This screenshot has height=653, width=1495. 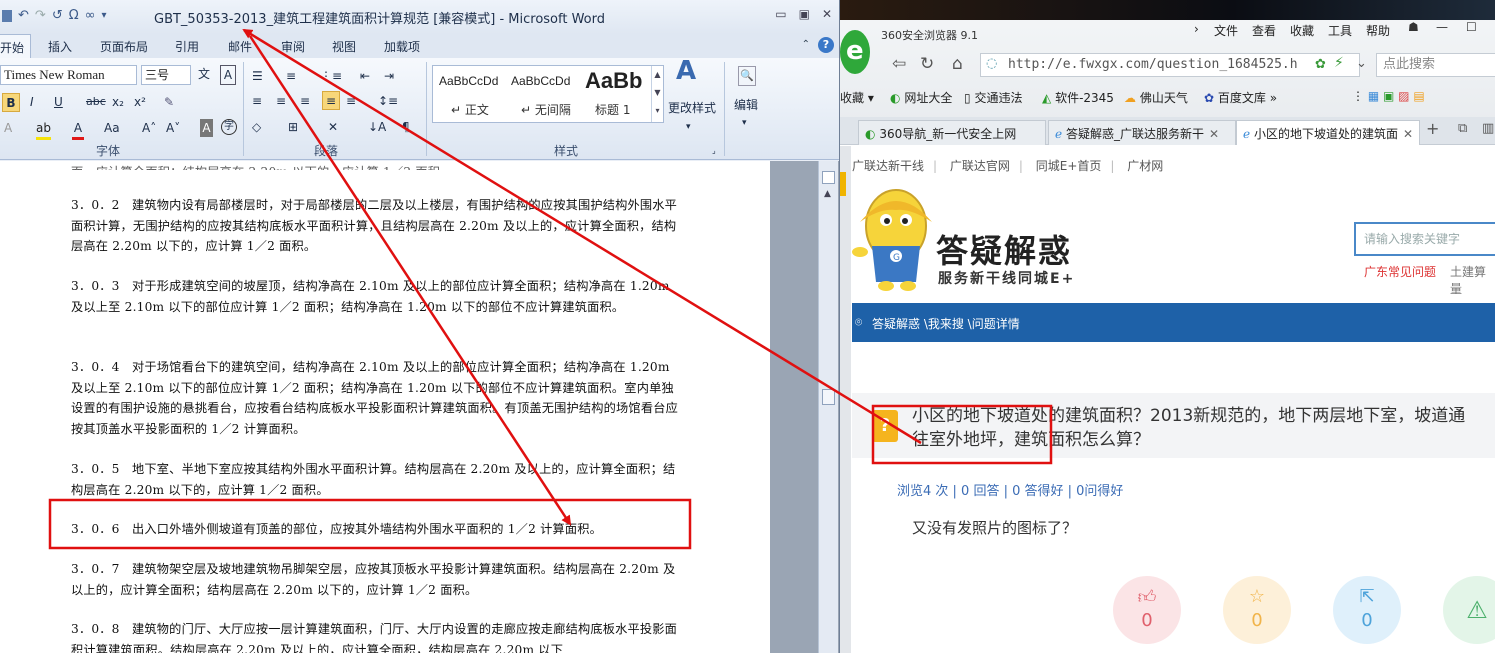 I want to click on skin-icon: ☗, so click(x=1413, y=27).